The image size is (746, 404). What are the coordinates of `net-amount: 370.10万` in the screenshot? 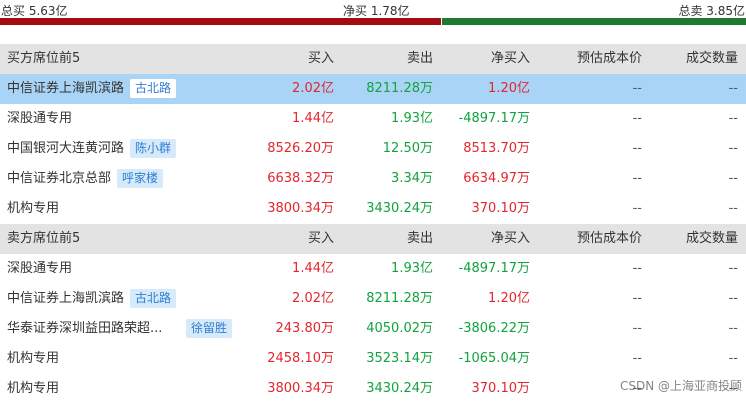 It's located at (501, 209).